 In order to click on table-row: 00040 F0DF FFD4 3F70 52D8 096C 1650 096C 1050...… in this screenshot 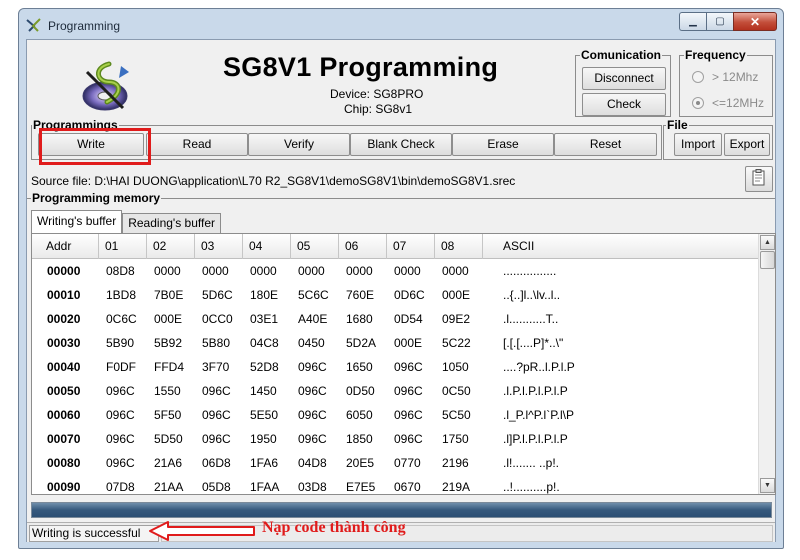, I will do `click(396, 367)`.